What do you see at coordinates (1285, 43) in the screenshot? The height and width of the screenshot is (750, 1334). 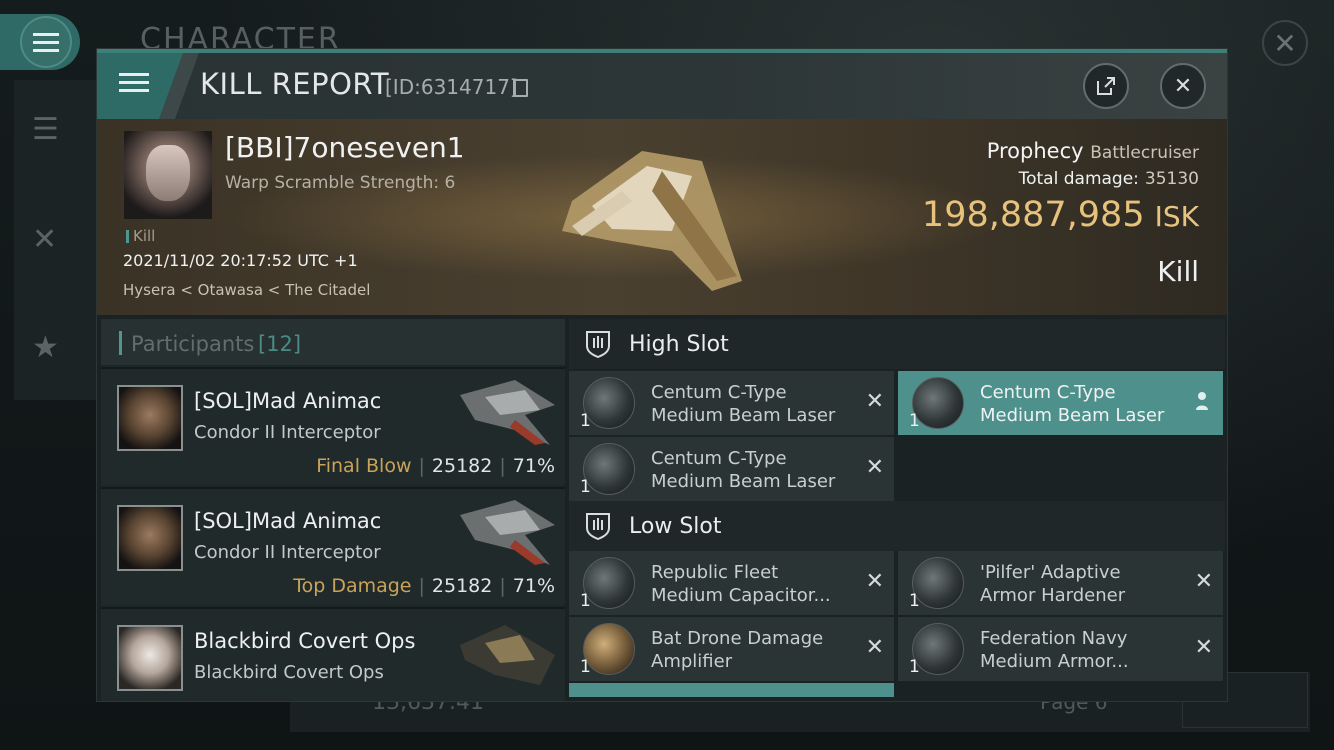 I see `background-close-icon: ✕` at bounding box center [1285, 43].